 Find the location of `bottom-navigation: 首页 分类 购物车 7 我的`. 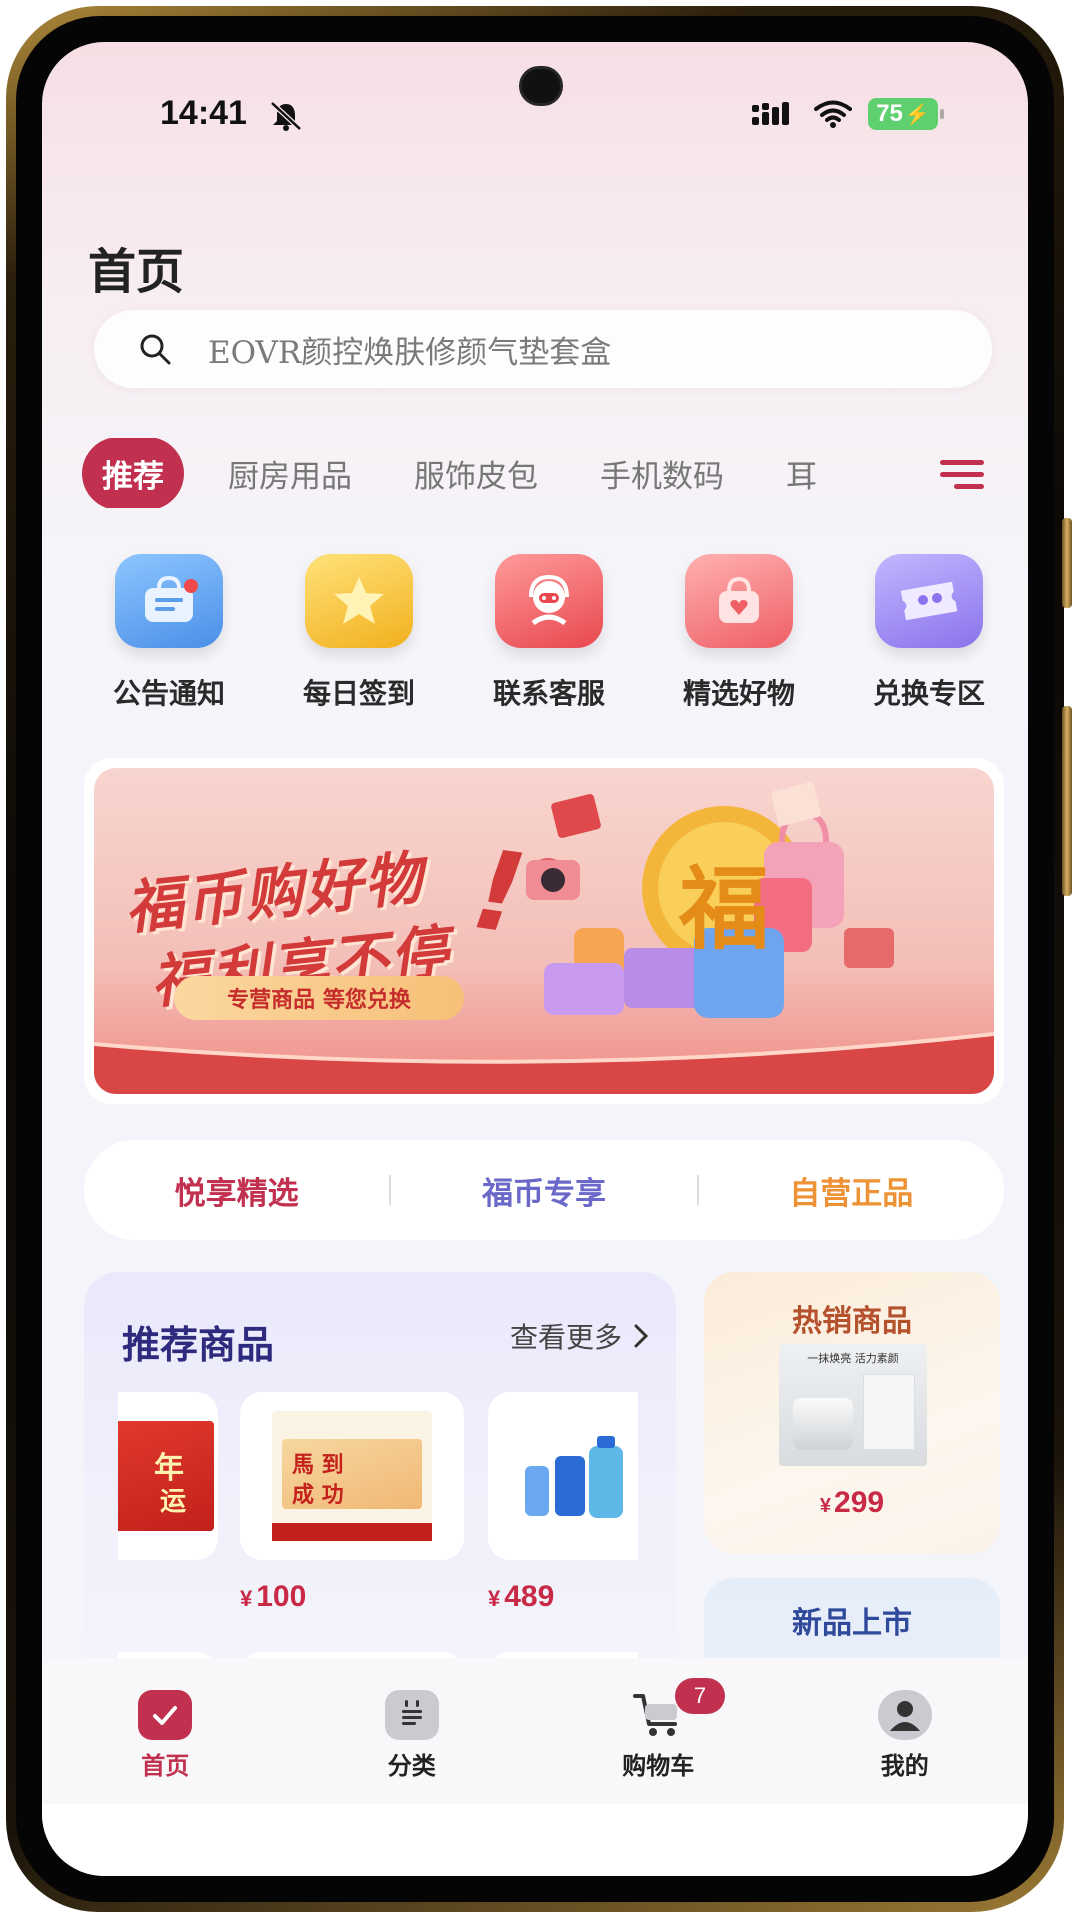

bottom-navigation: 首页 分类 购物车 7 我的 is located at coordinates (535, 1731).